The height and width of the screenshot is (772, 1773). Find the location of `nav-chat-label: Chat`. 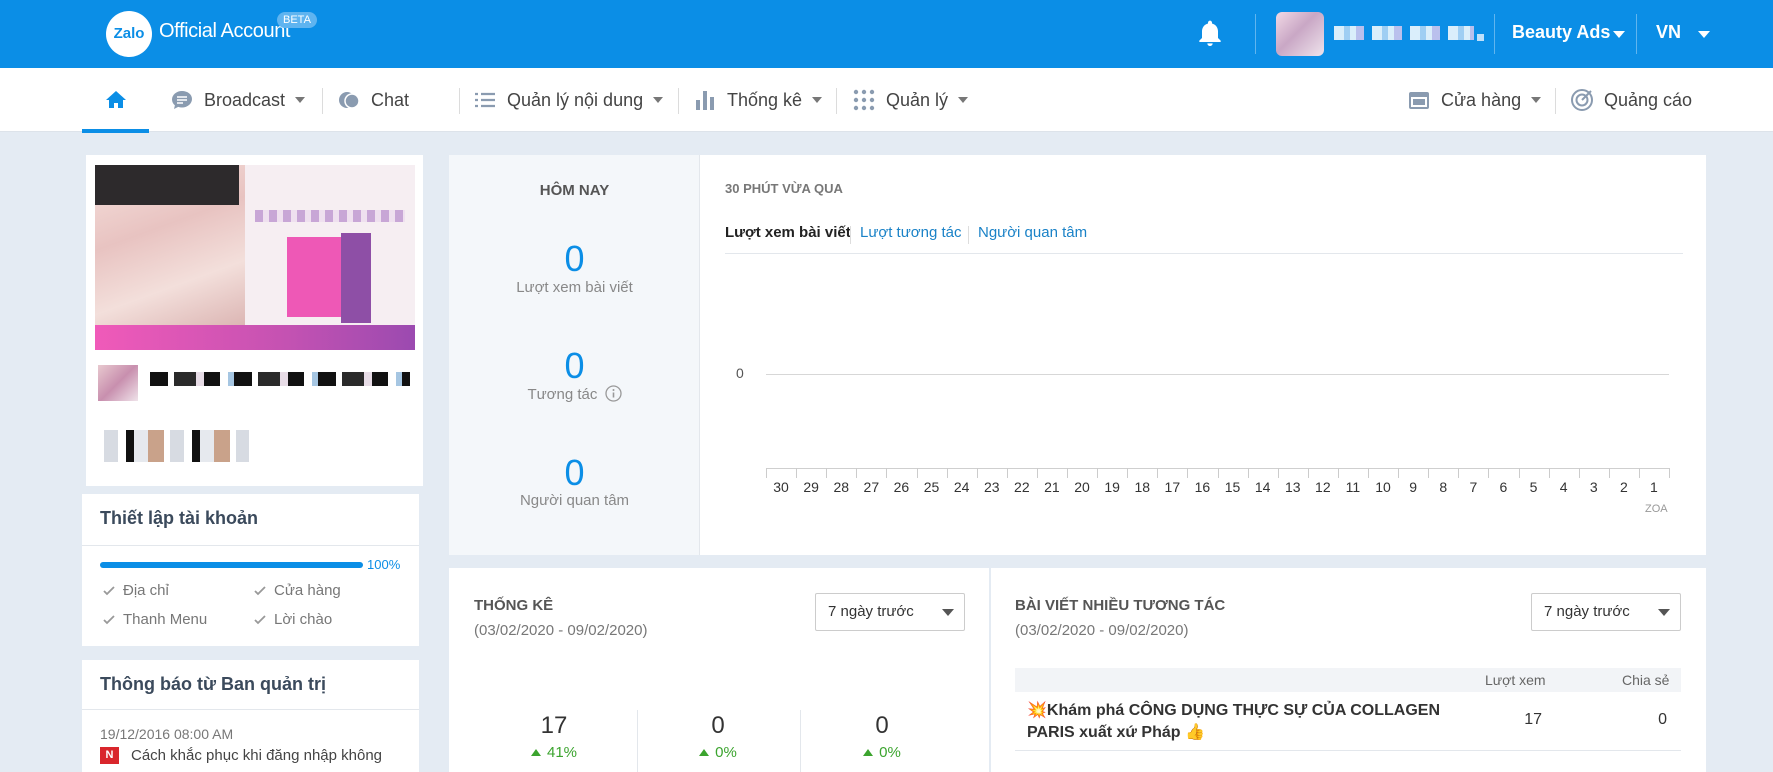

nav-chat-label: Chat is located at coordinates (390, 99).